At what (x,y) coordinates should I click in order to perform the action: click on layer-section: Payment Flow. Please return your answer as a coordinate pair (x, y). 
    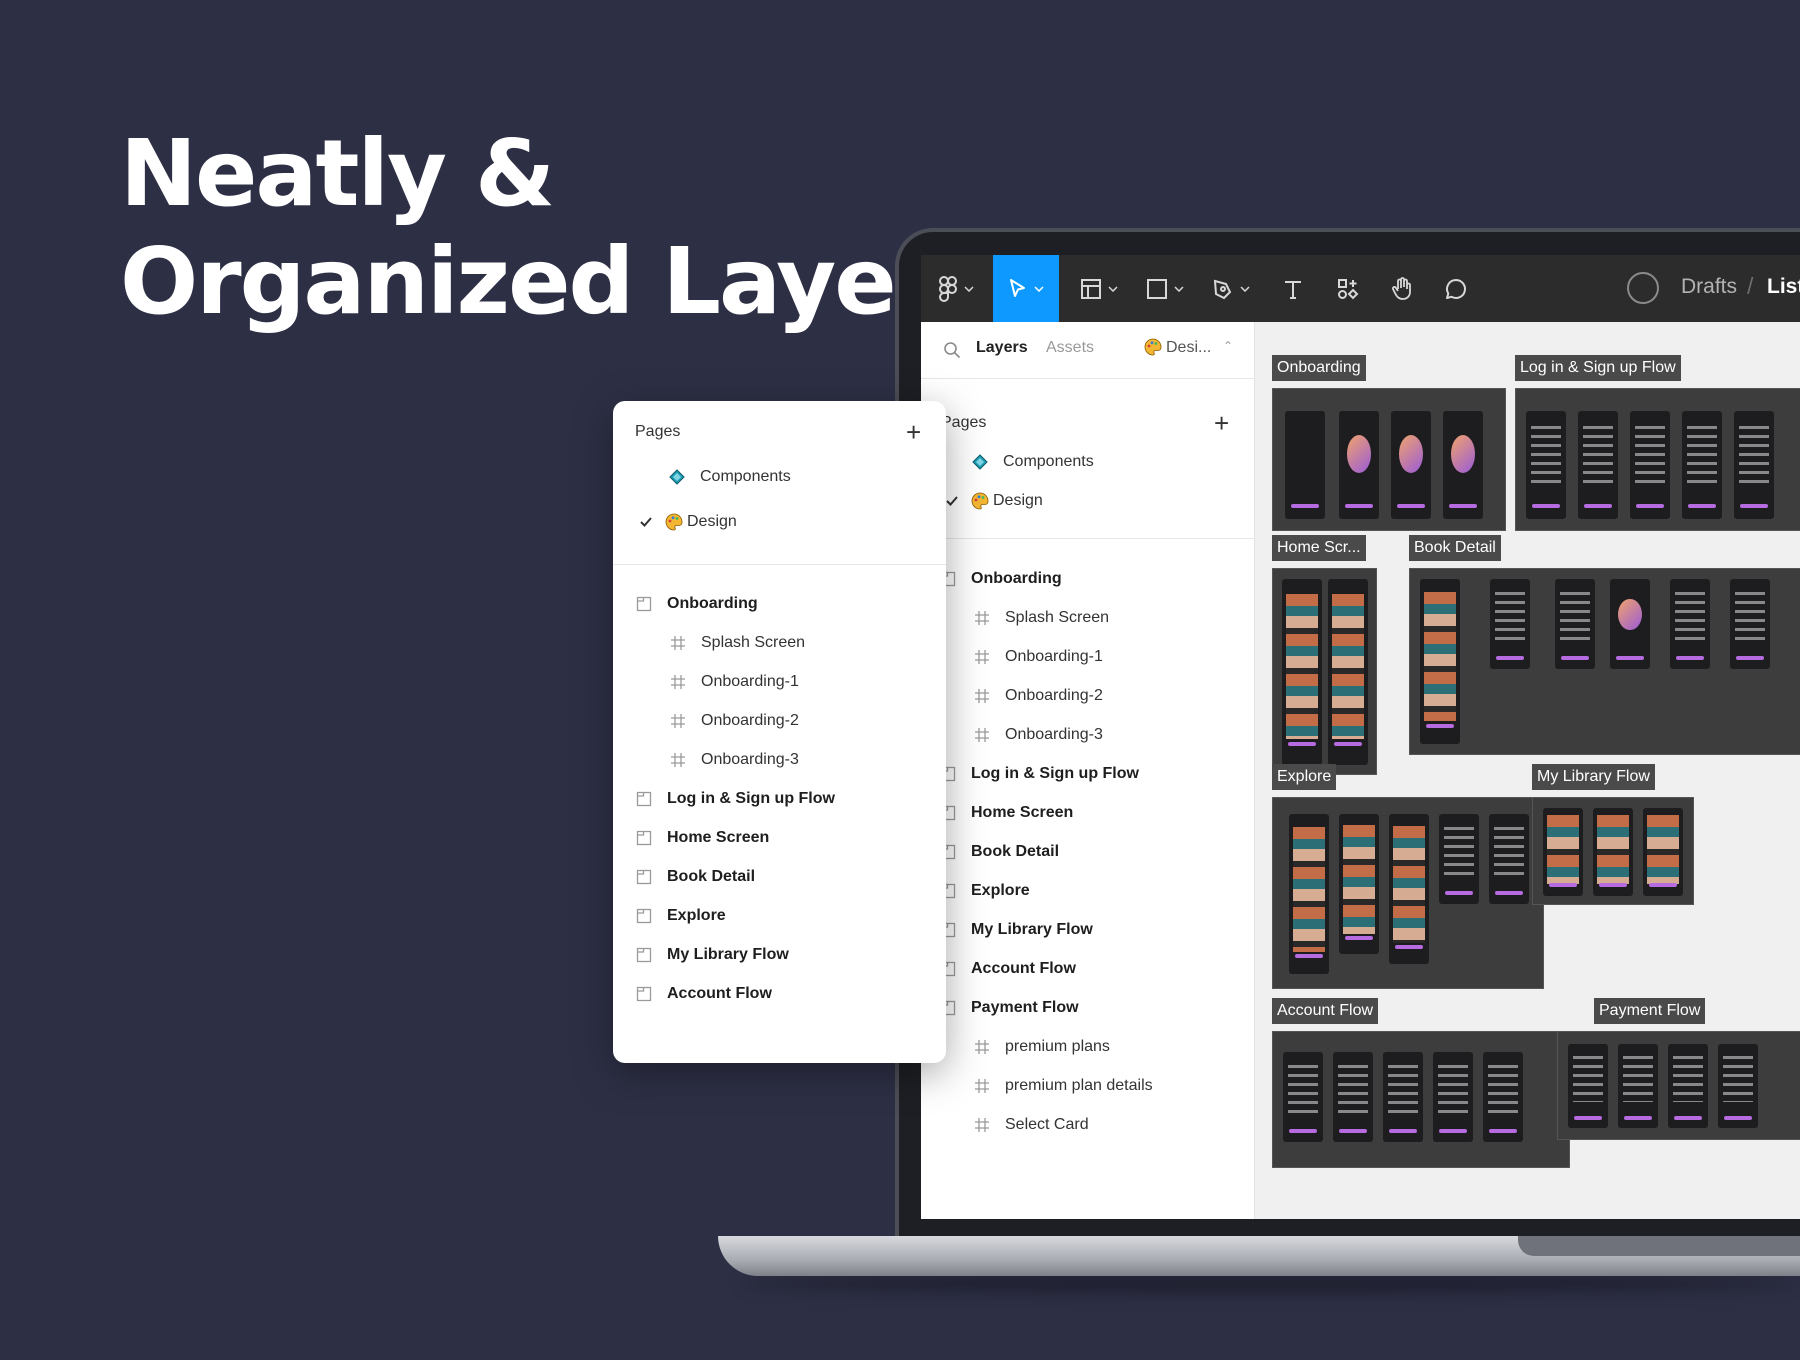
    Looking at the image, I should click on (1009, 1008).